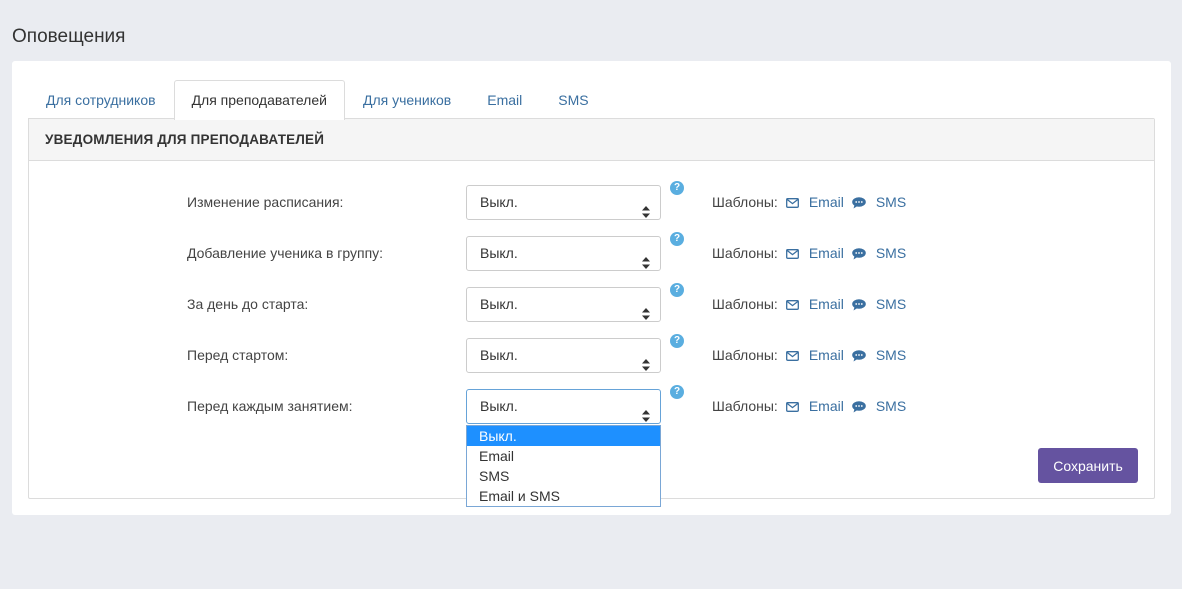 The height and width of the screenshot is (589, 1182). Describe the element at coordinates (265, 202) in the screenshot. I see `row-label: Изменение расписания:` at that location.